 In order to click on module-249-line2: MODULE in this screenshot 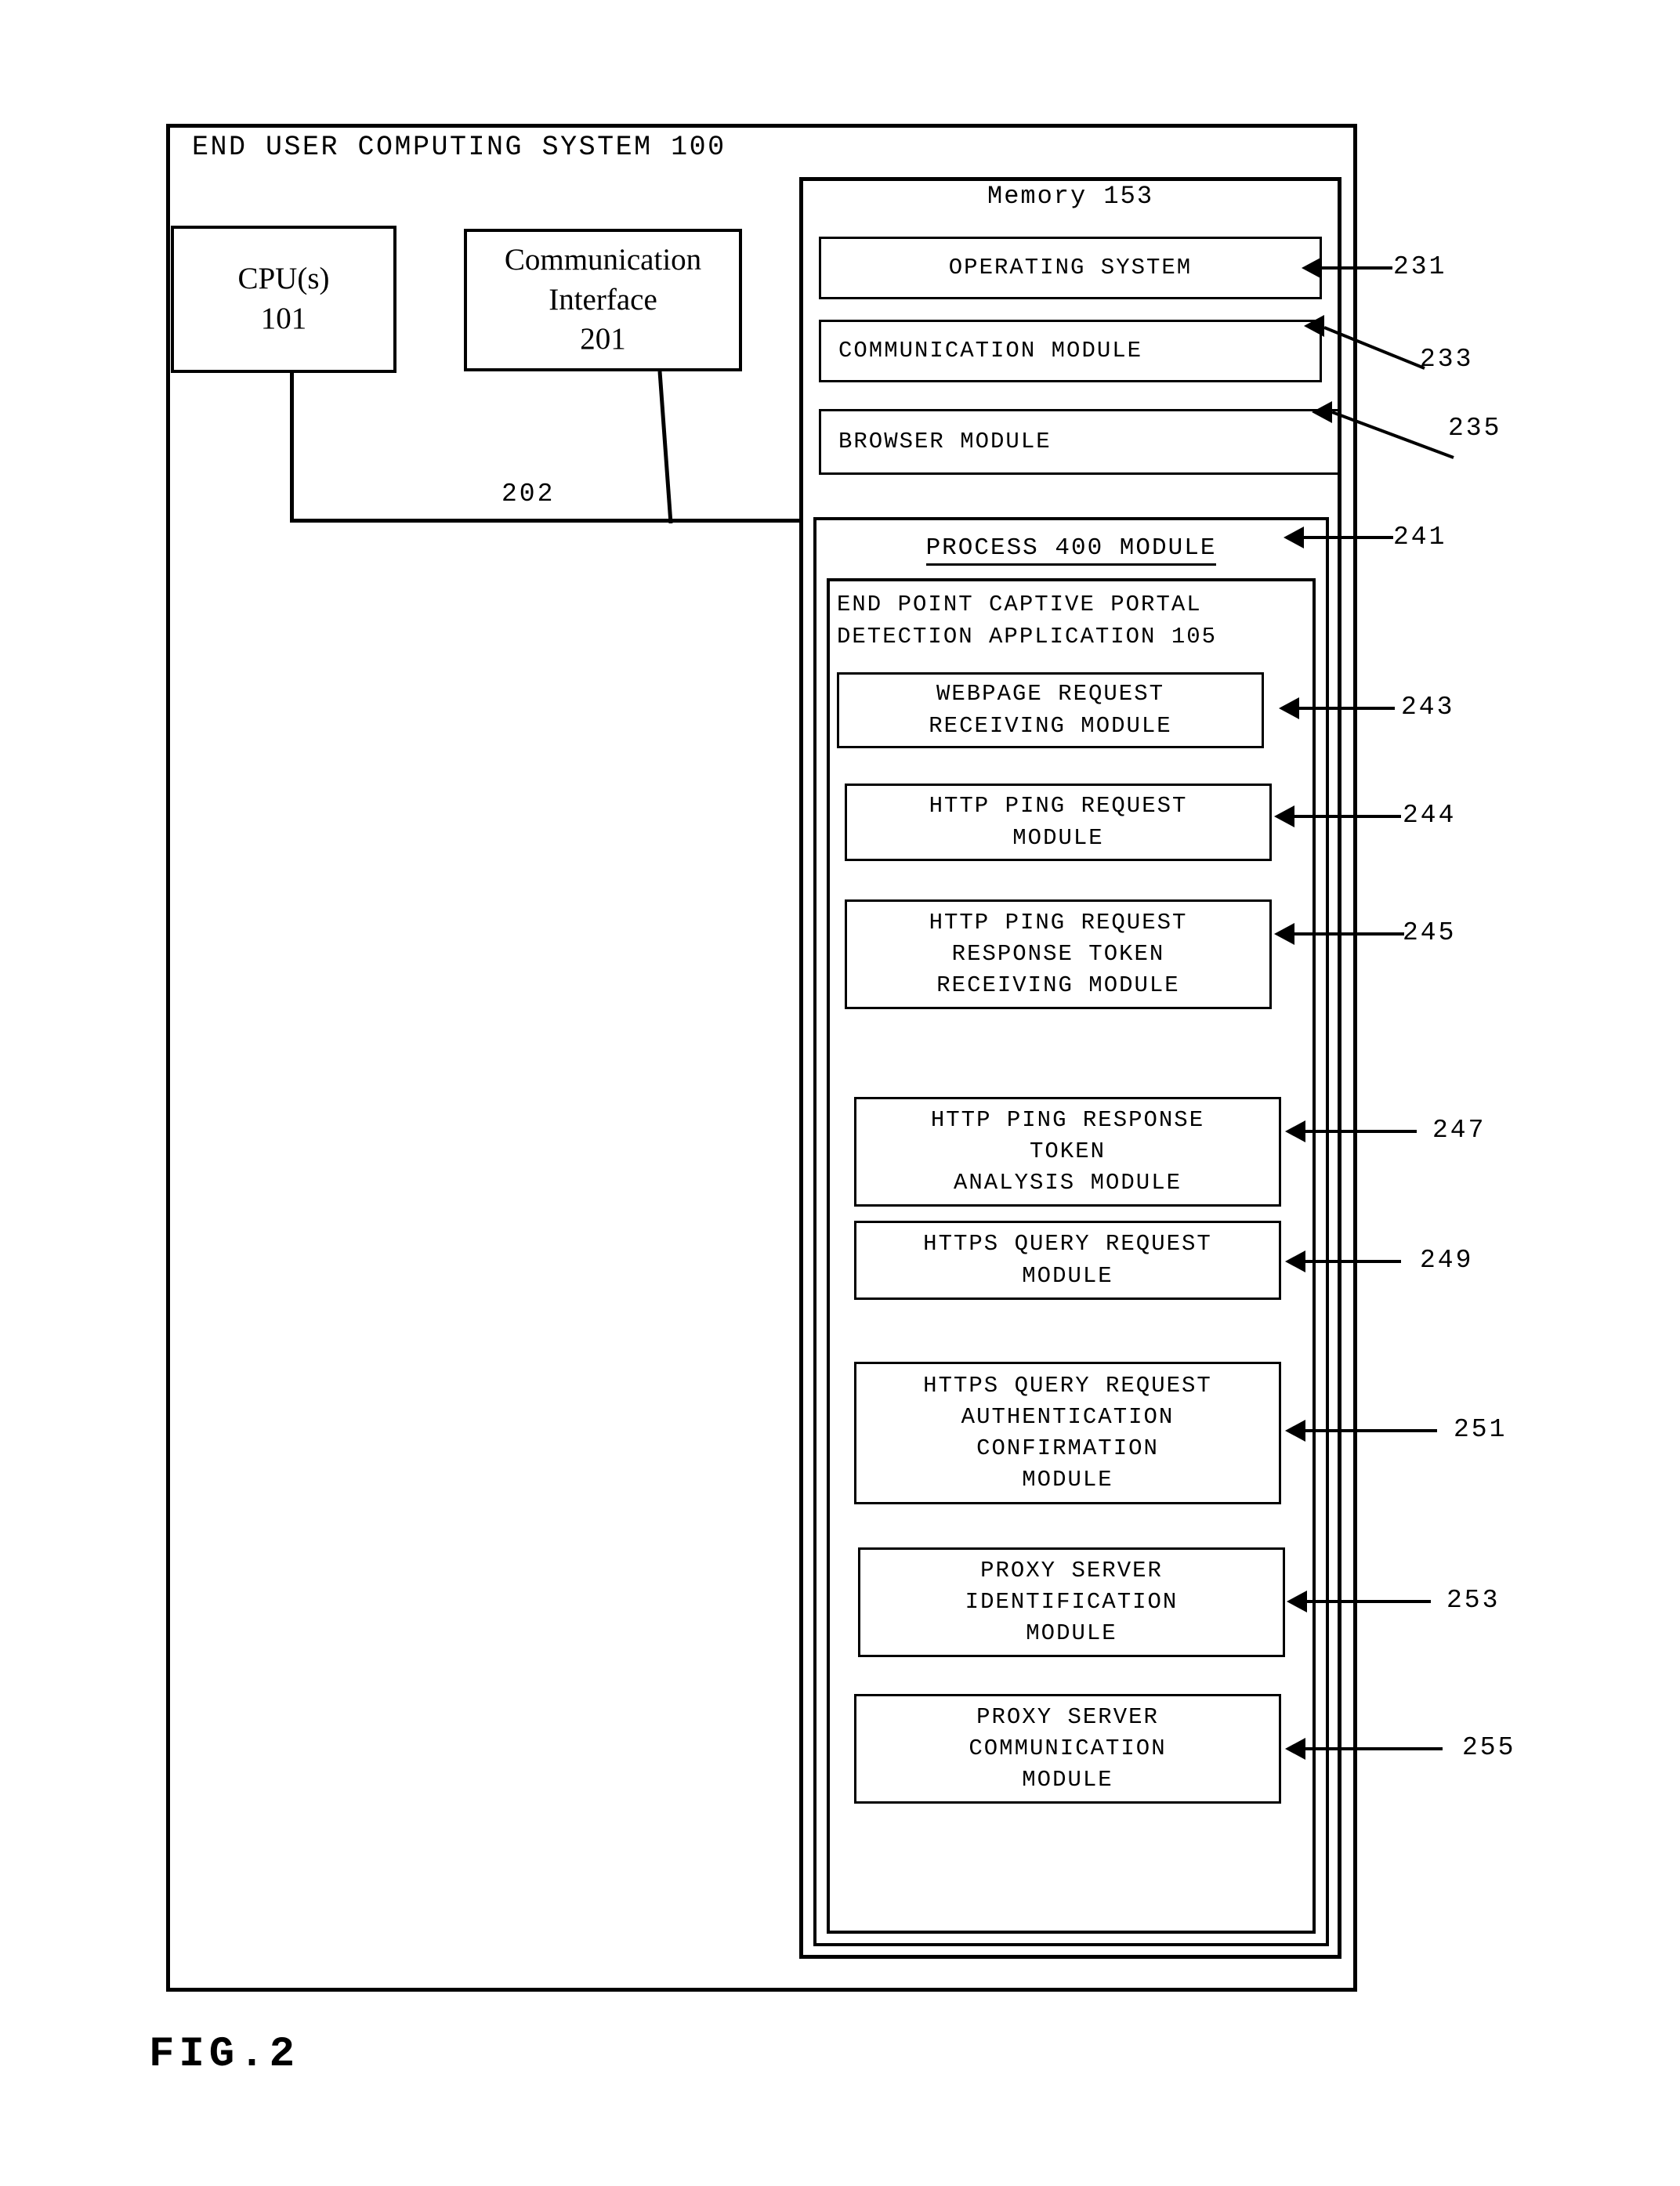, I will do `click(1067, 1275)`.